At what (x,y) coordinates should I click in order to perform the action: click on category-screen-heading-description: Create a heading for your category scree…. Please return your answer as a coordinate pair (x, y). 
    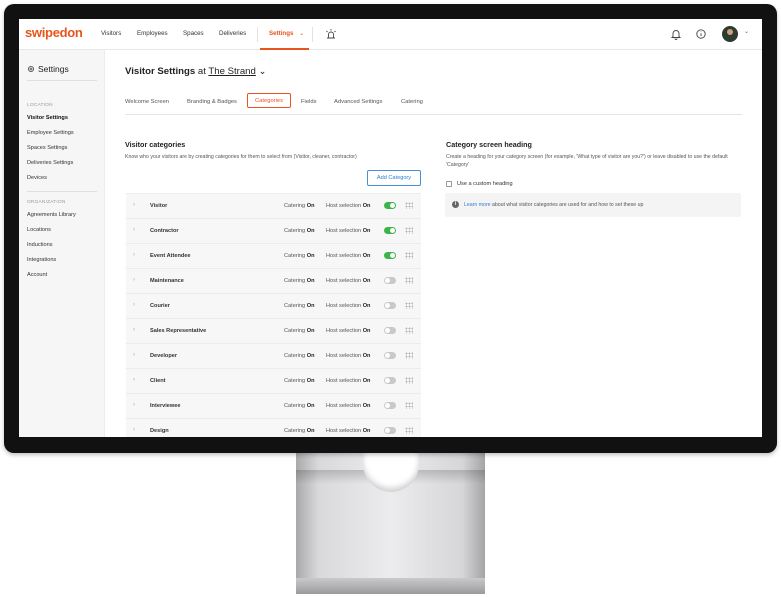
    Looking at the image, I should click on (587, 161).